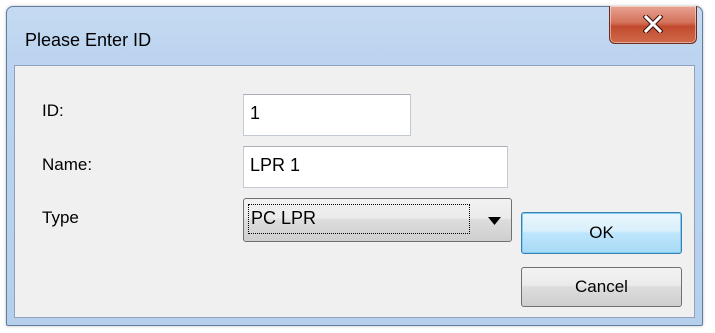 This screenshot has height=333, width=715. What do you see at coordinates (375, 167) in the screenshot?
I see `name-field: LPR 1` at bounding box center [375, 167].